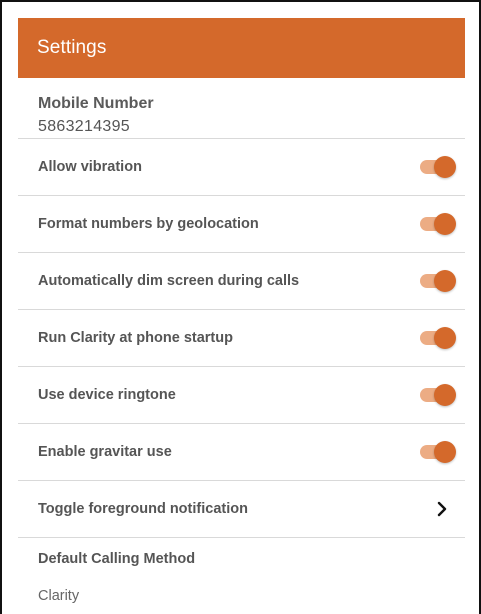 The image size is (481, 614). I want to click on allow-vibration-setting: Allow vibration, so click(241, 167).